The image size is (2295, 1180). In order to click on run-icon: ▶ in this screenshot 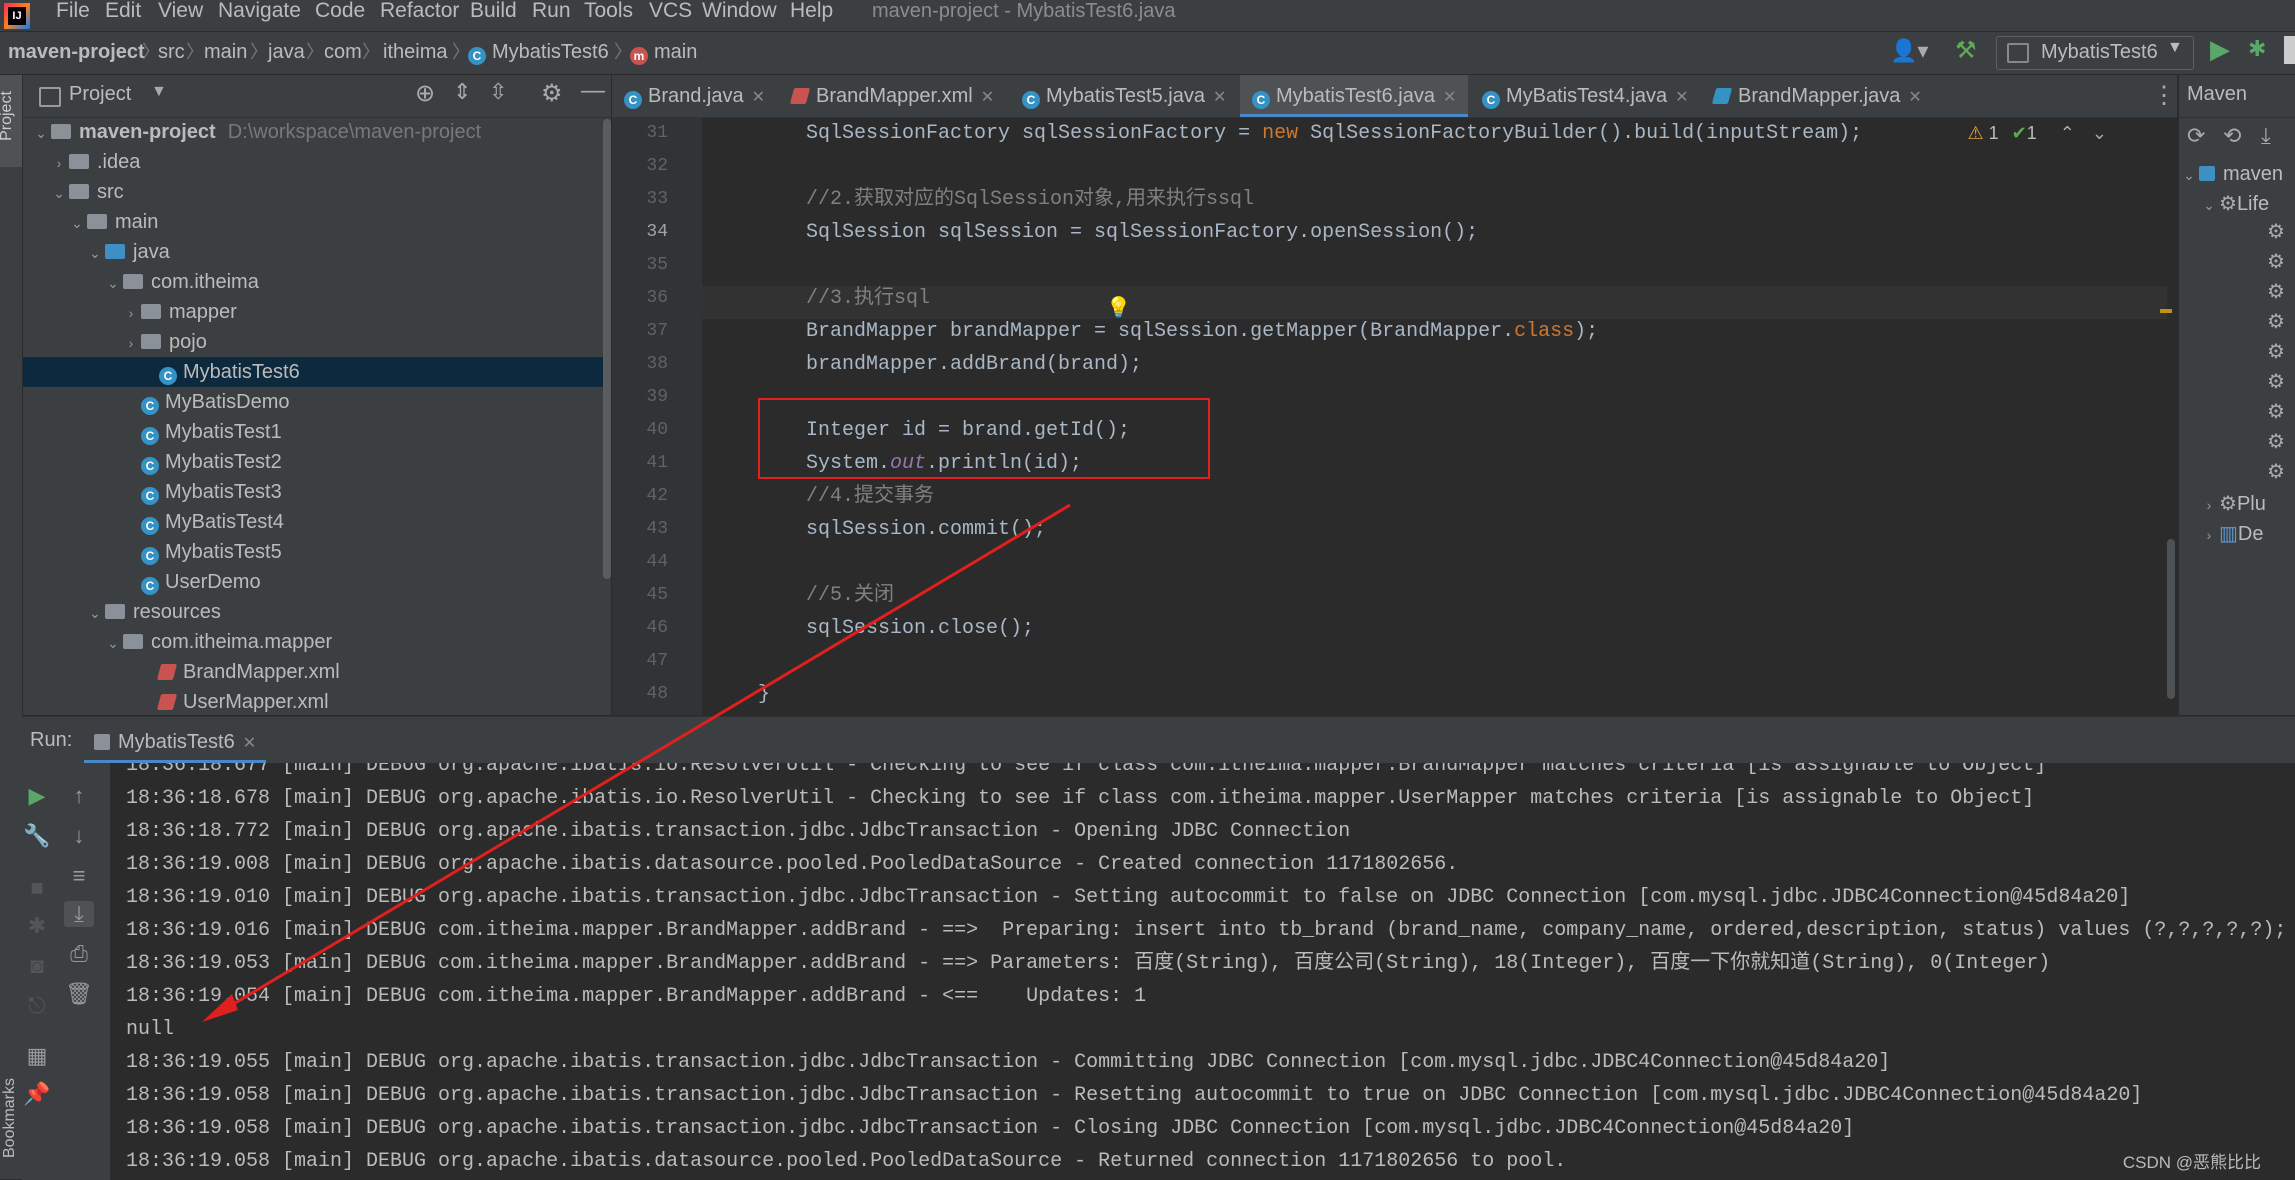, I will do `click(2220, 49)`.